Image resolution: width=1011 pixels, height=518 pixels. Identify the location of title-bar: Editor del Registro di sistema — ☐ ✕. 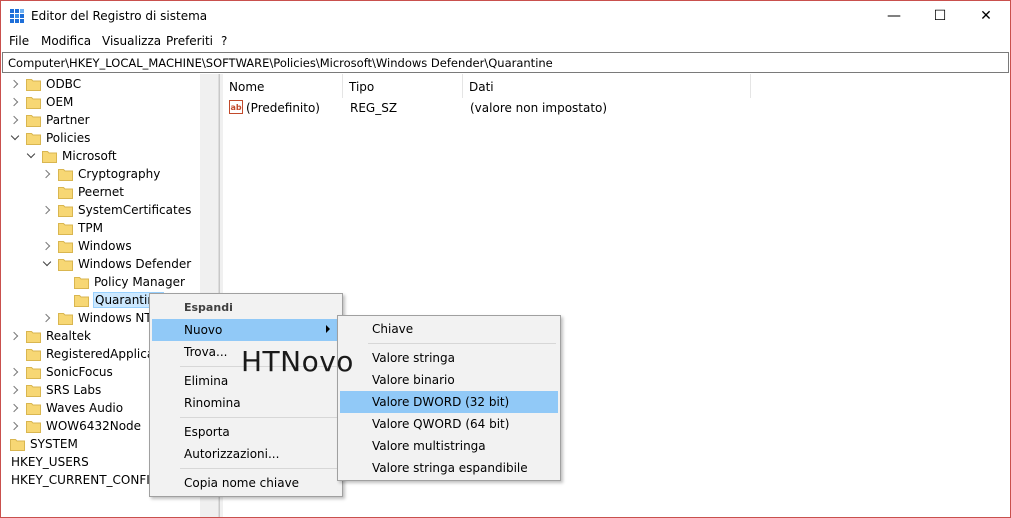
(505, 16).